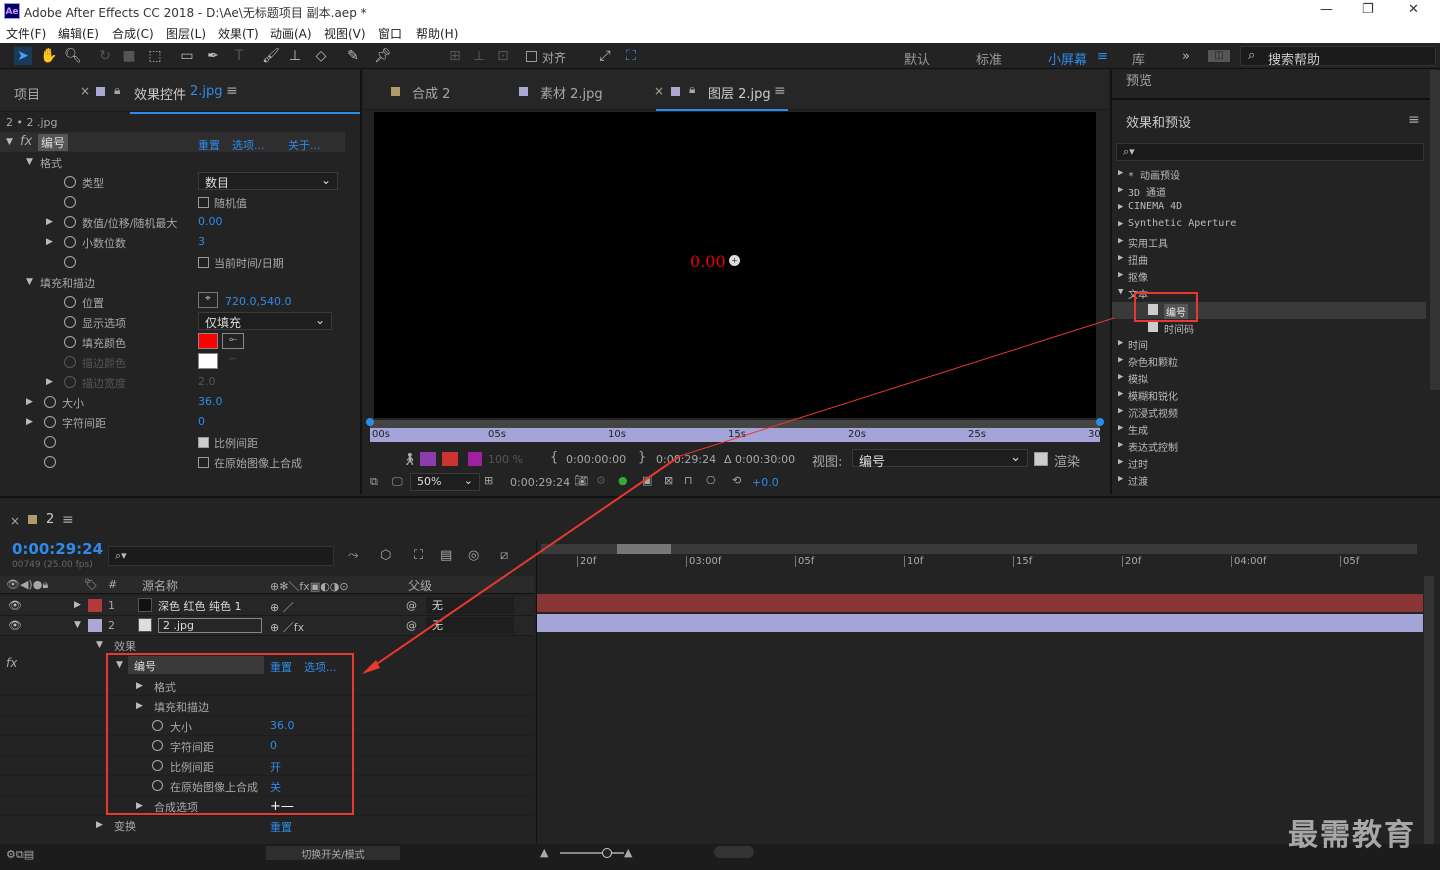  Describe the element at coordinates (1352, 835) in the screenshot. I see `watermark: 最需教育` at that location.